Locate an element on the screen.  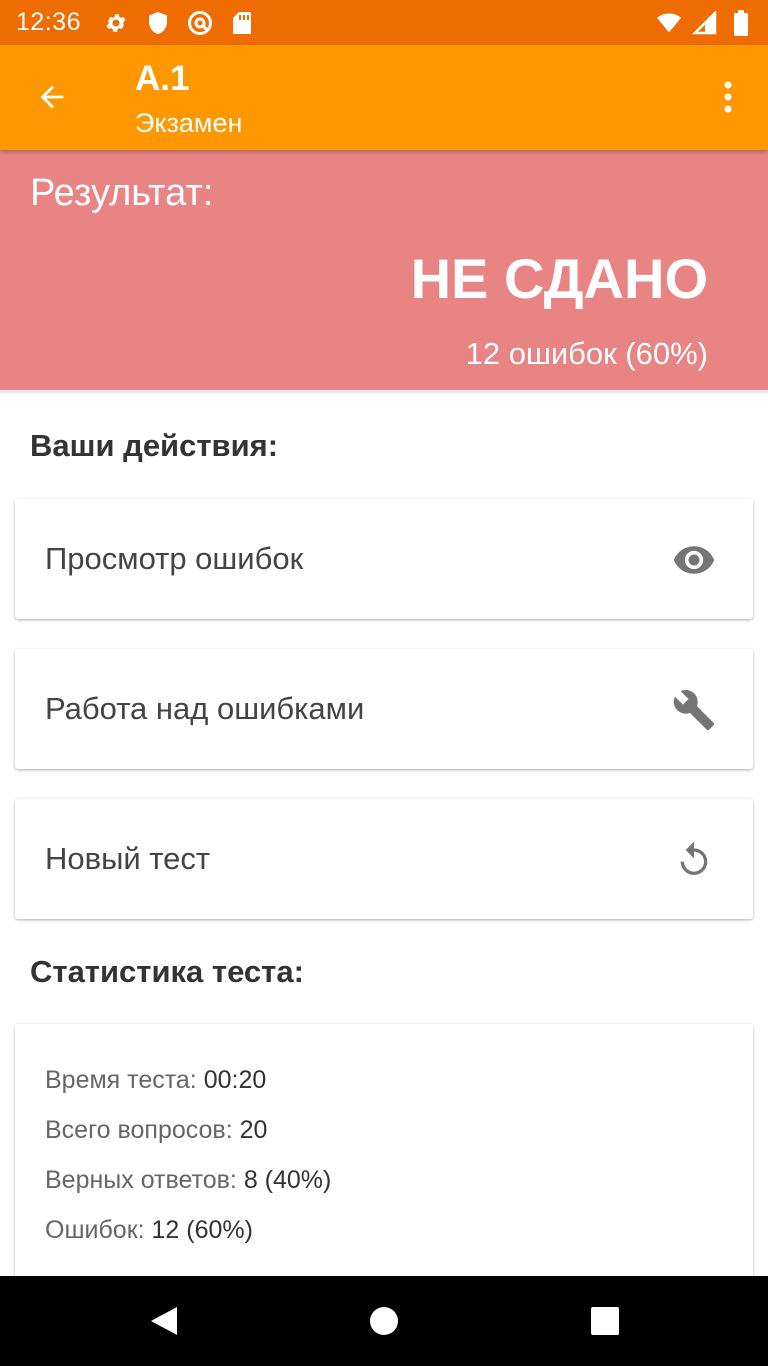
stat-value: 12 (60%) is located at coordinates (202, 1230).